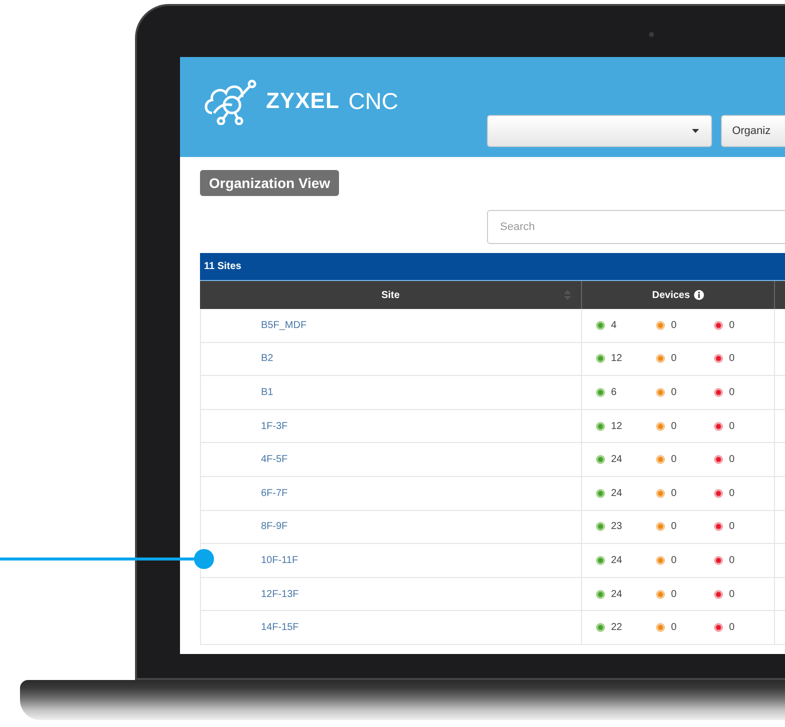 The height and width of the screenshot is (727, 785). I want to click on site-link: B5F_MDF, so click(284, 325).